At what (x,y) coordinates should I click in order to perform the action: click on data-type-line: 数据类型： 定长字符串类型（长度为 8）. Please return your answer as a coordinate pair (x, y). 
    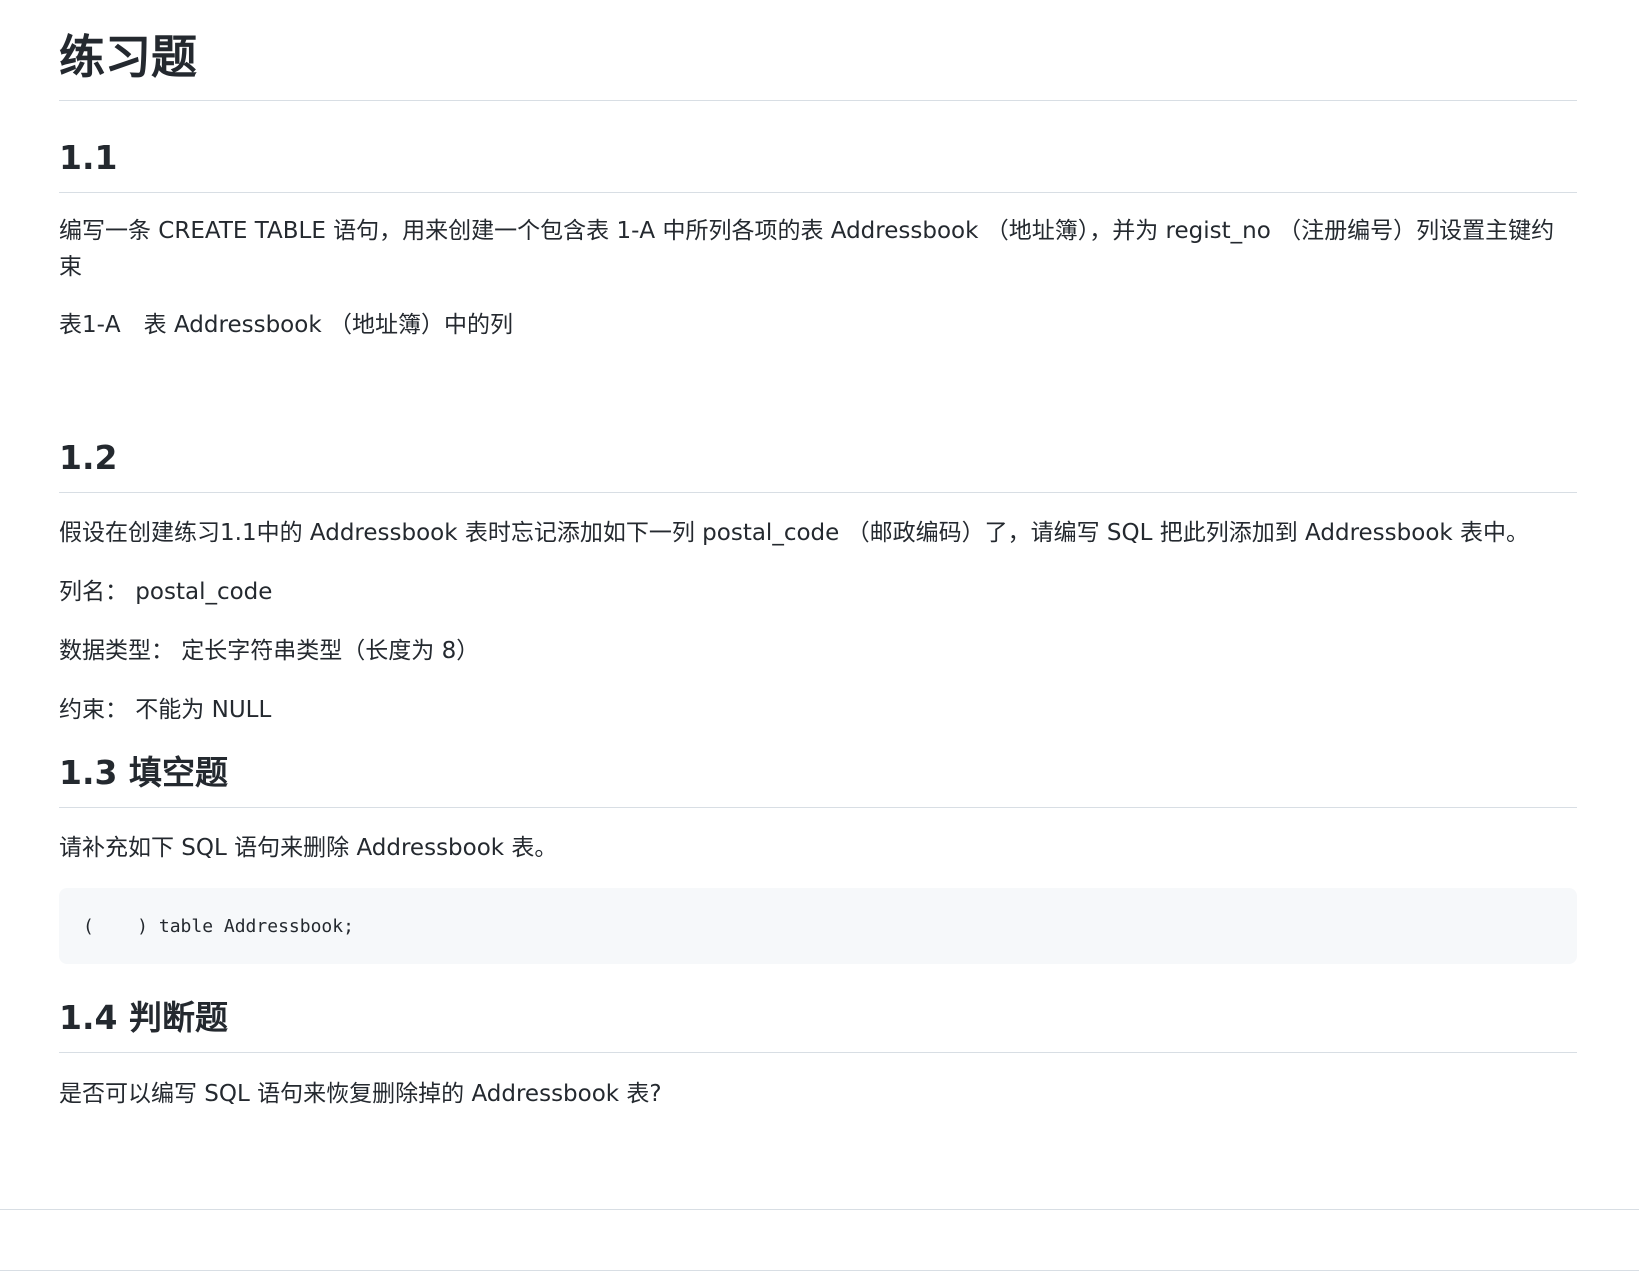
    Looking at the image, I should click on (269, 651).